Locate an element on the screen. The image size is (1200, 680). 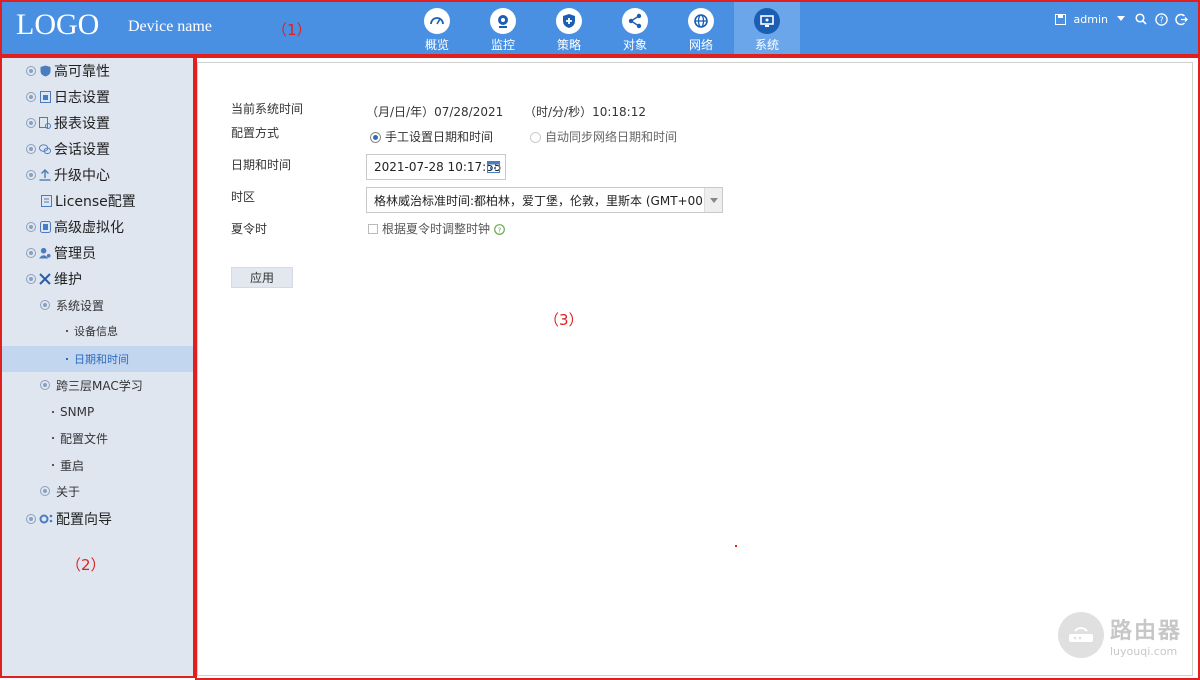
manual-mode-radio: 手工设置日期和时间 is located at coordinates (431, 136).